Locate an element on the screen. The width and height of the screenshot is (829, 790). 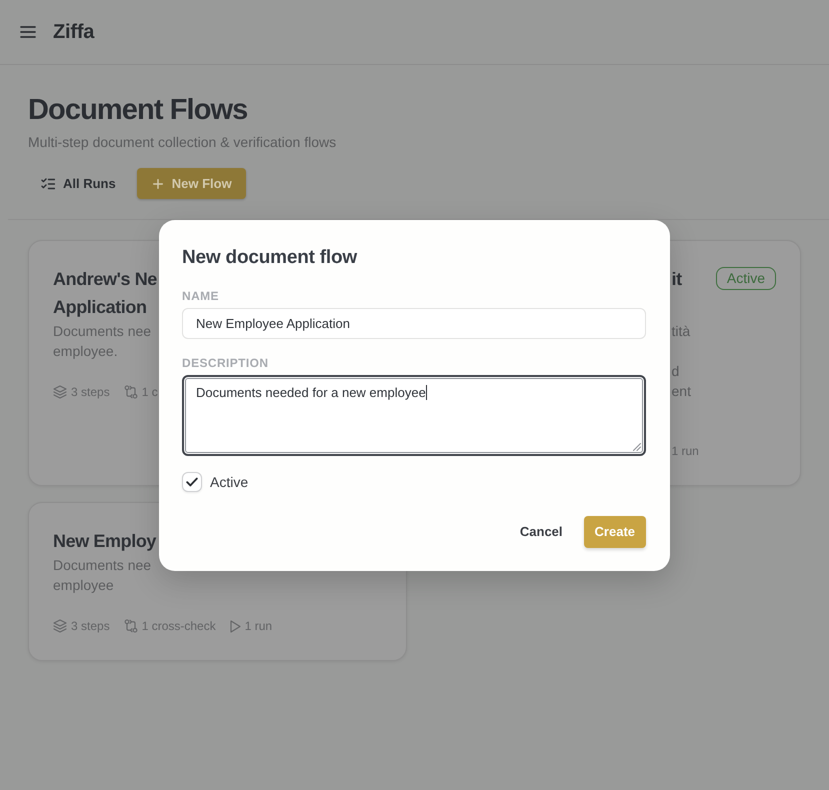
app-title: Ziffa is located at coordinates (73, 32).